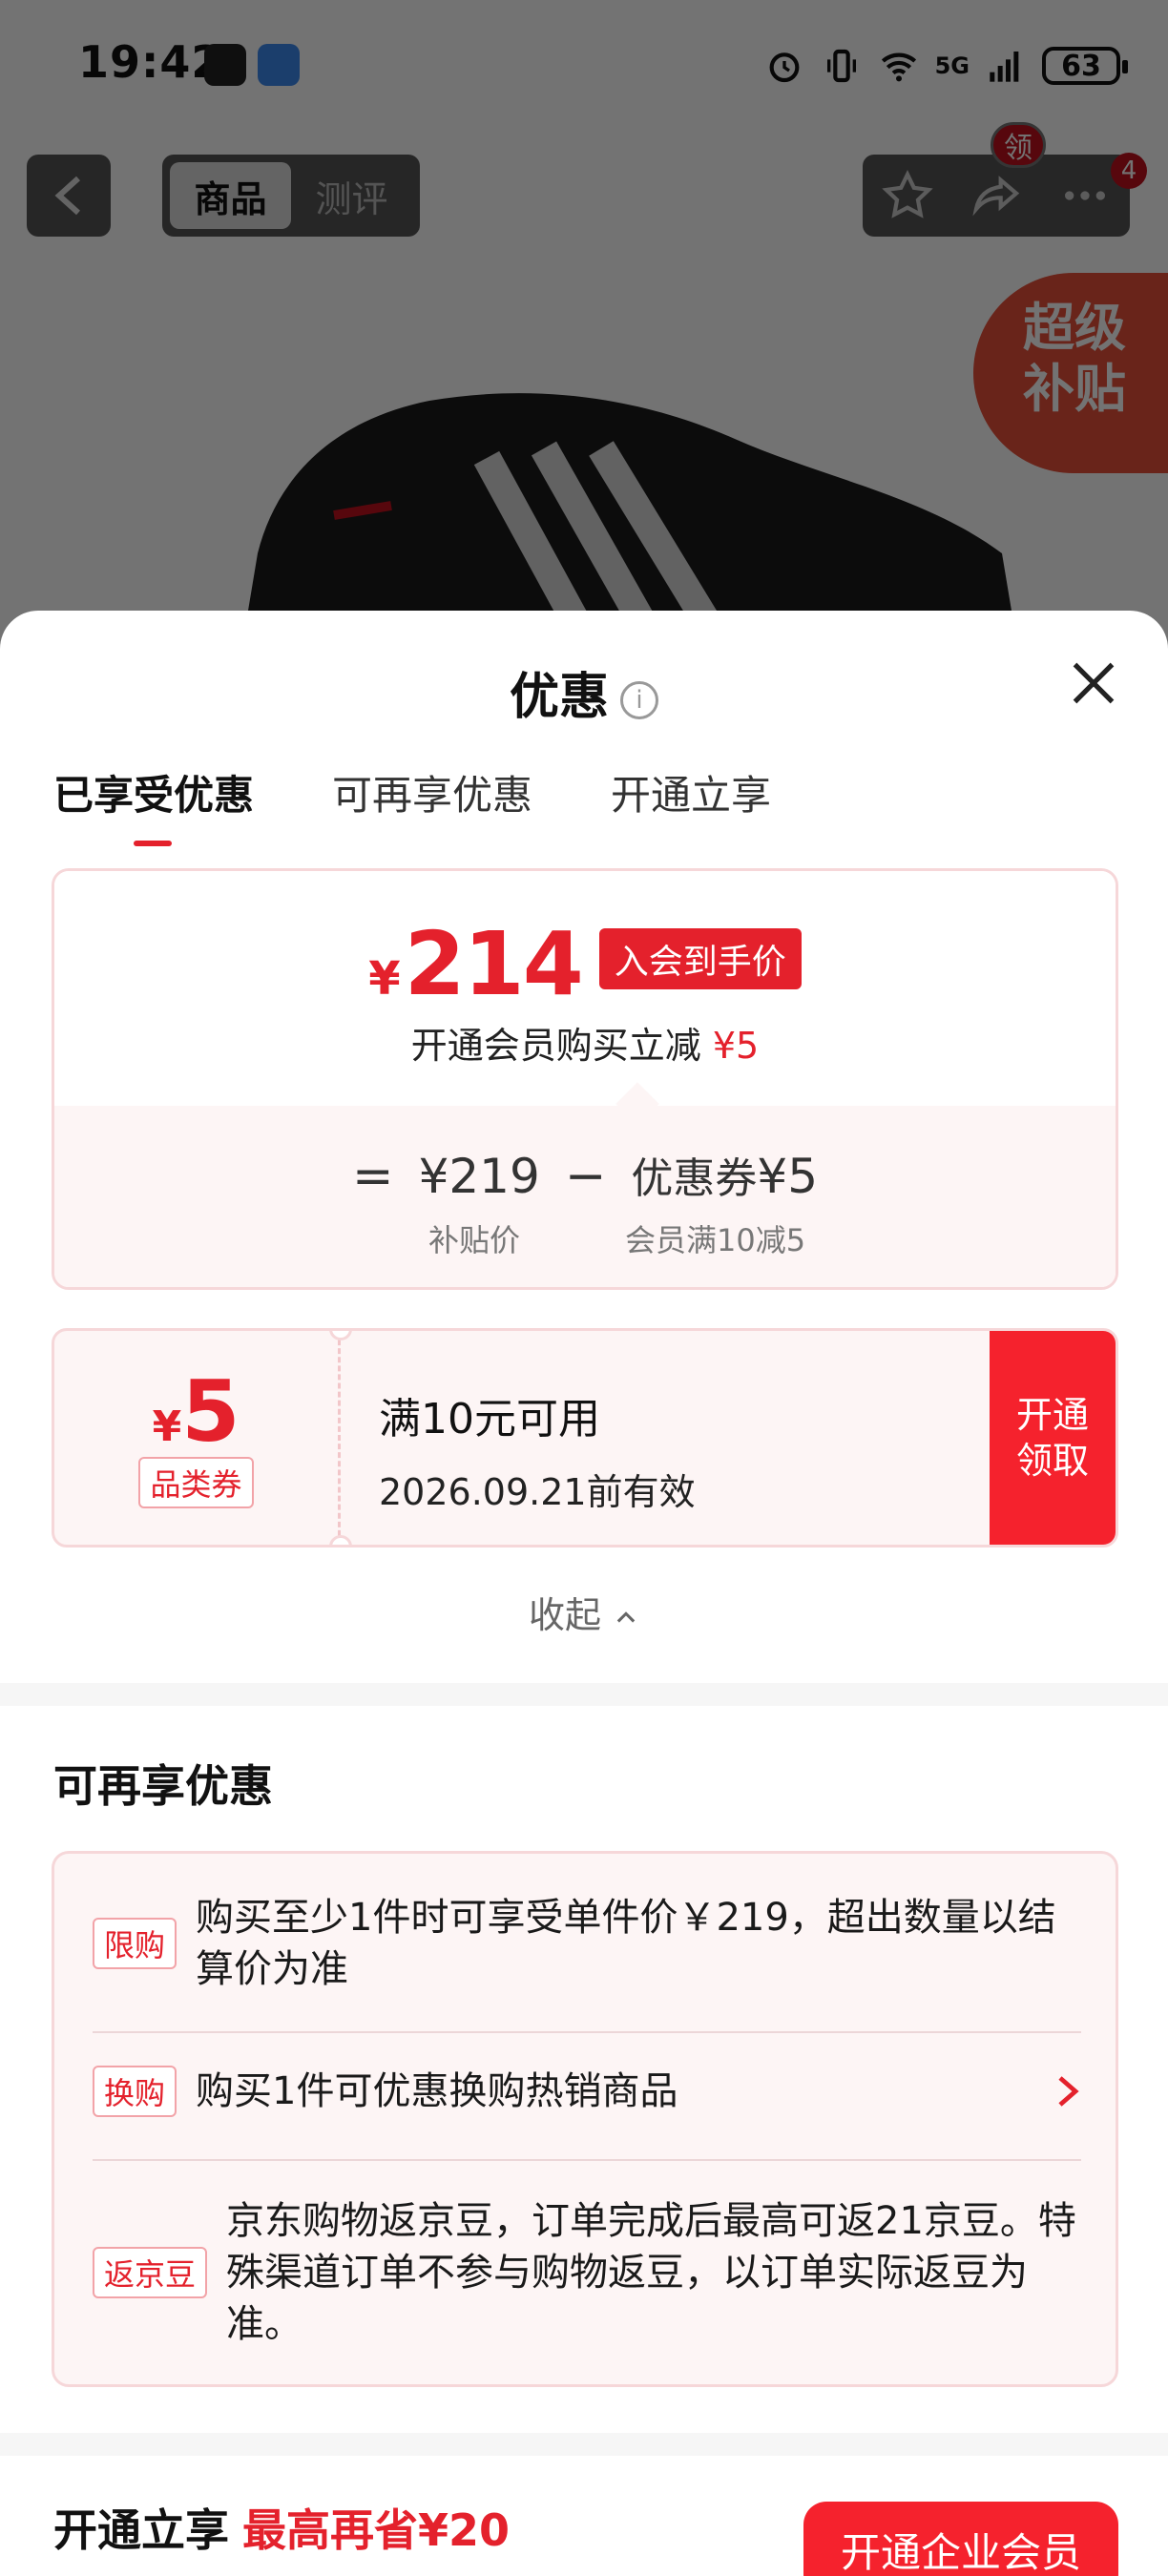 This screenshot has width=1168, height=2576. Describe the element at coordinates (432, 792) in the screenshot. I see `tab-more-discounts: 可再享优惠` at that location.